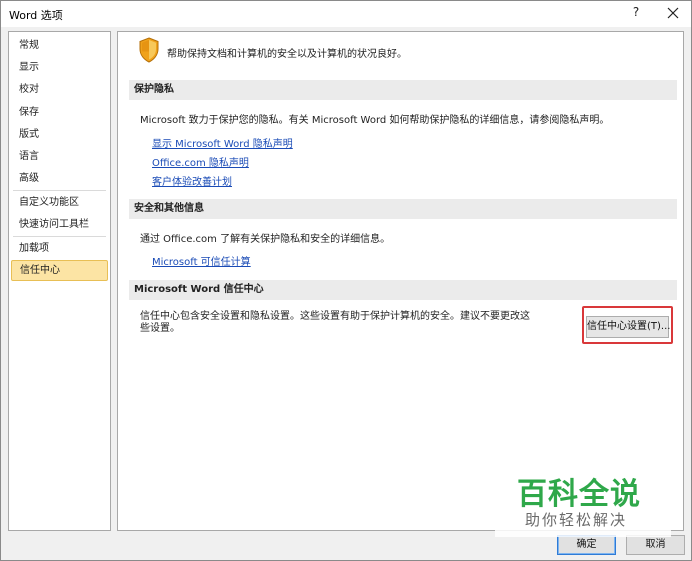 The height and width of the screenshot is (561, 692). Describe the element at coordinates (403, 90) in the screenshot. I see `privacy-section-header: 保护隐私` at that location.